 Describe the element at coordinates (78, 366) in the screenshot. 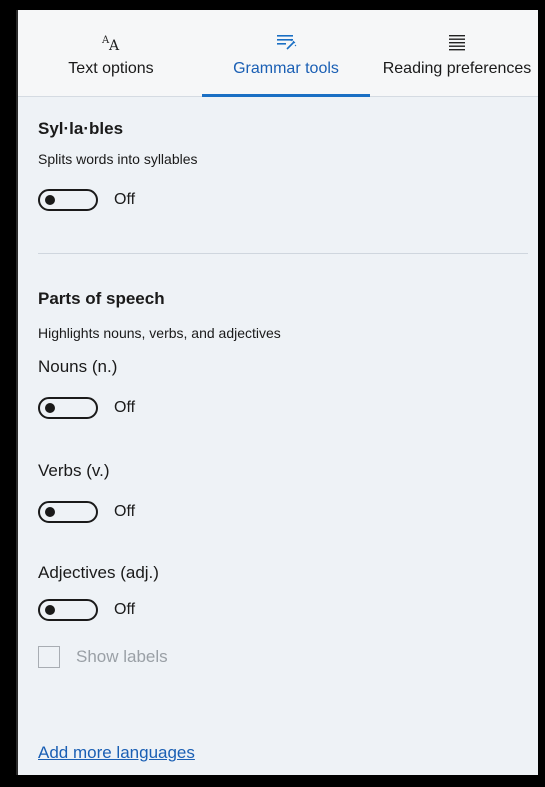

I see `nouns-label: Nouns (n.)` at that location.